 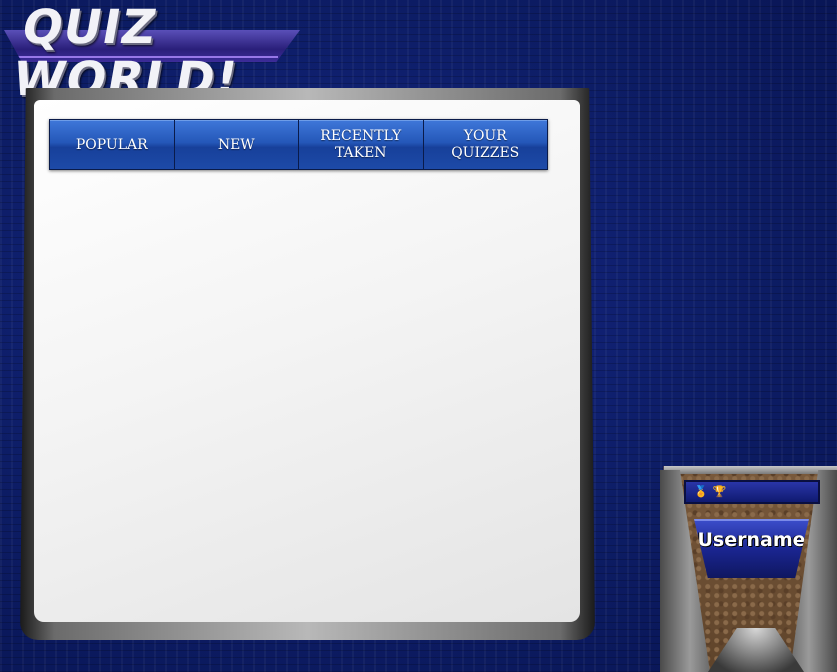 I want to click on username-plate: Username, so click(x=751, y=548).